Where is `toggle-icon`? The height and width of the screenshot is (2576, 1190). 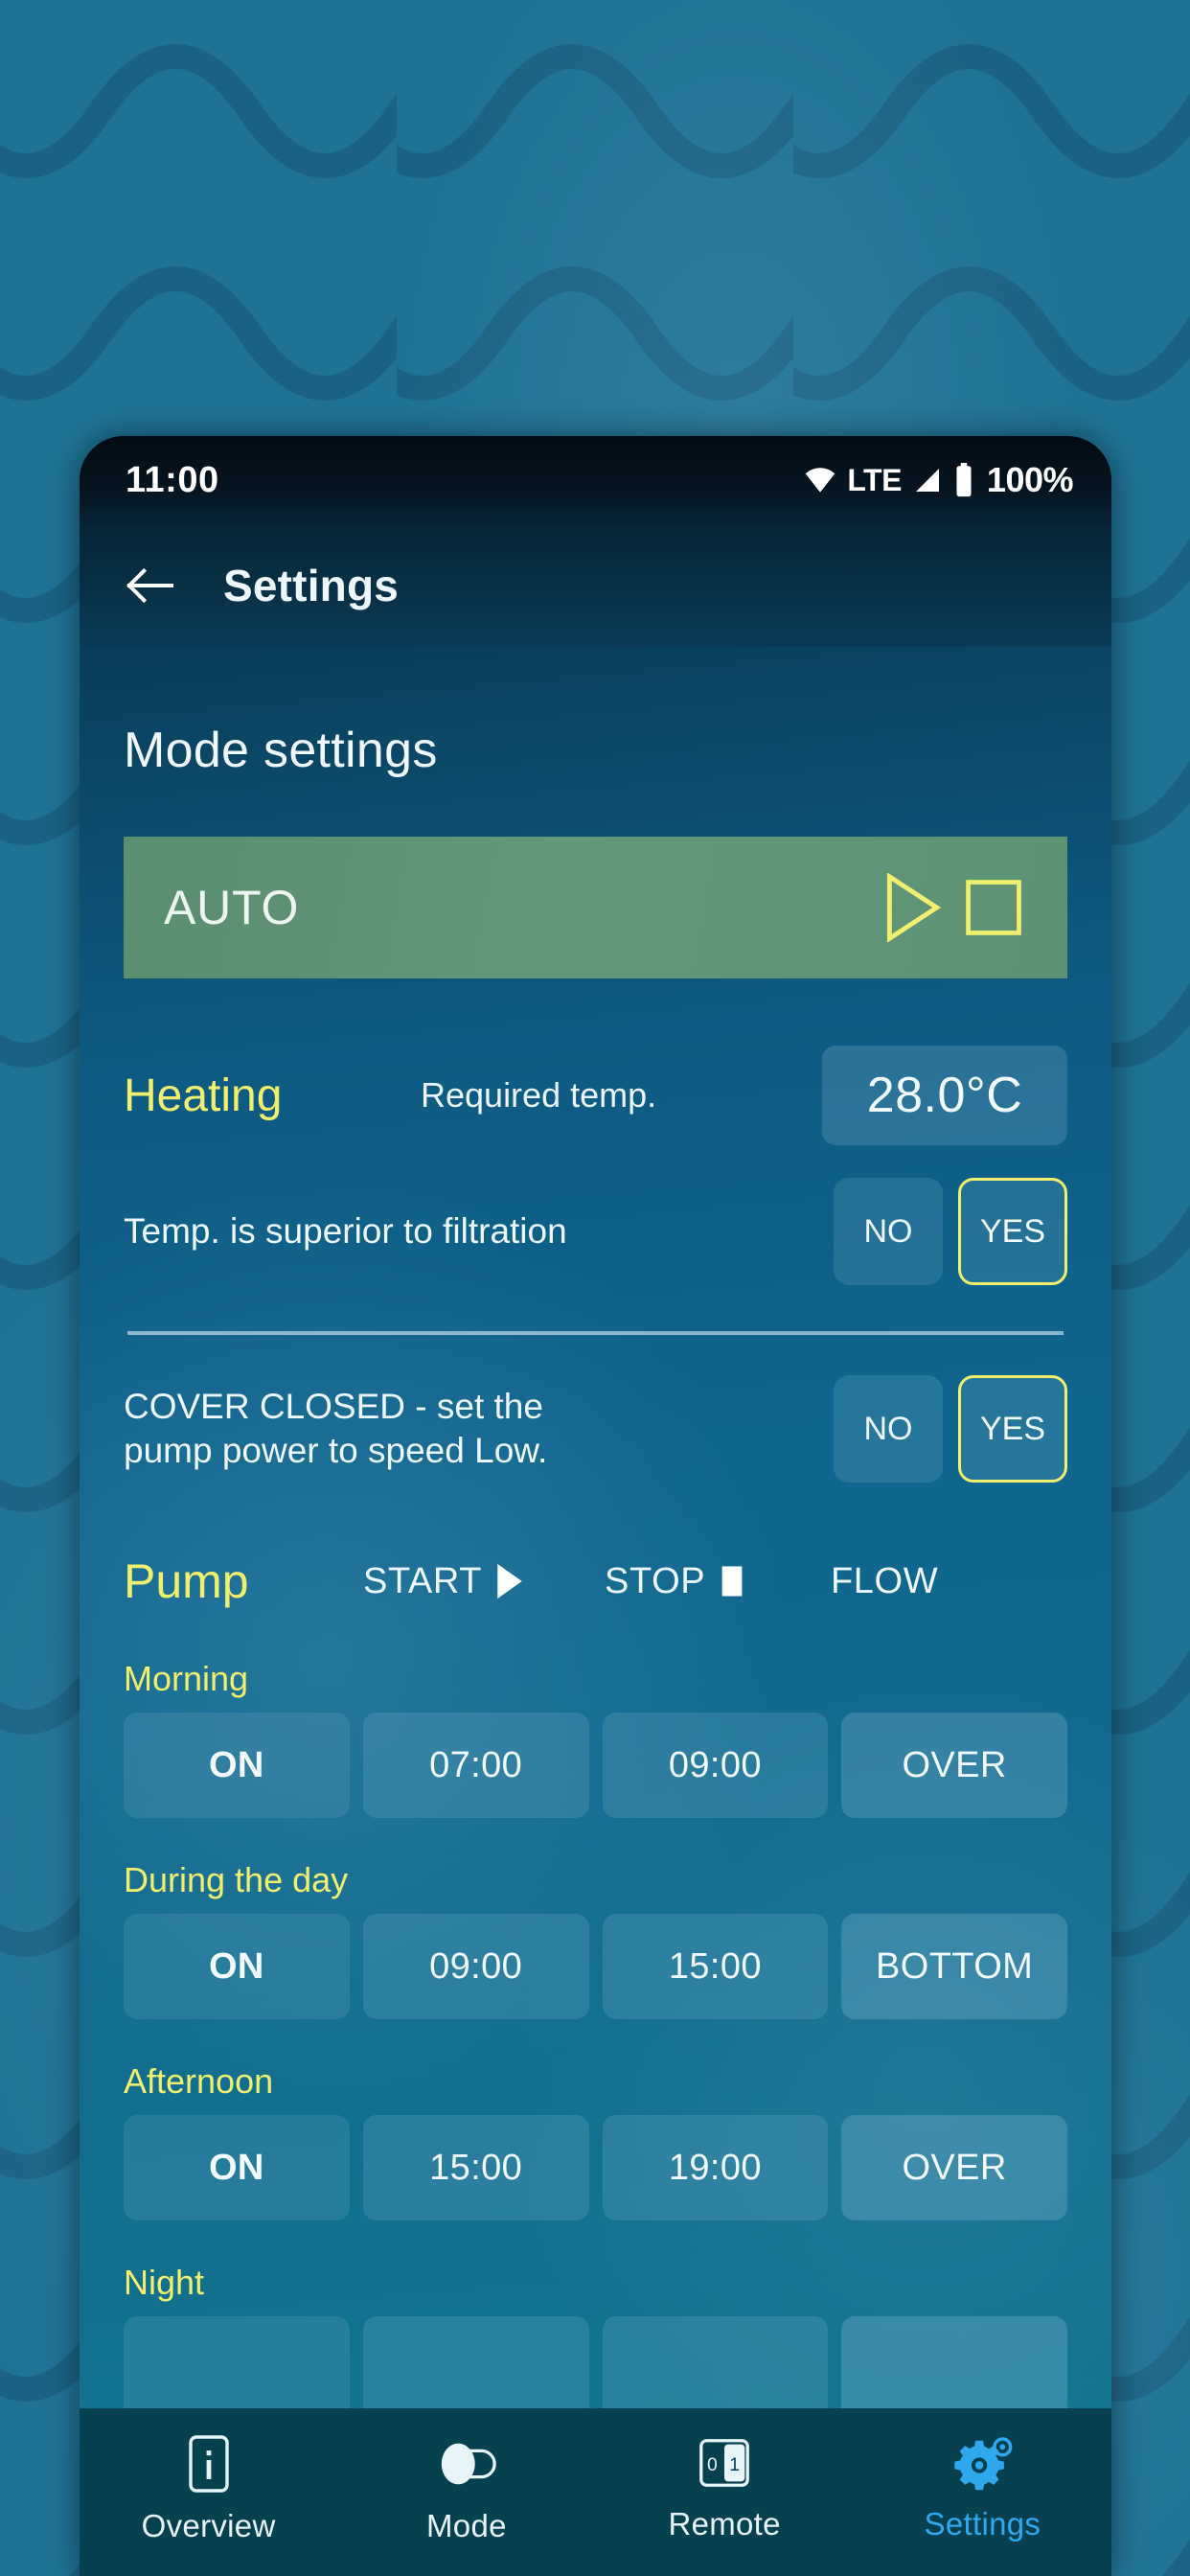
toggle-icon is located at coordinates (467, 2464).